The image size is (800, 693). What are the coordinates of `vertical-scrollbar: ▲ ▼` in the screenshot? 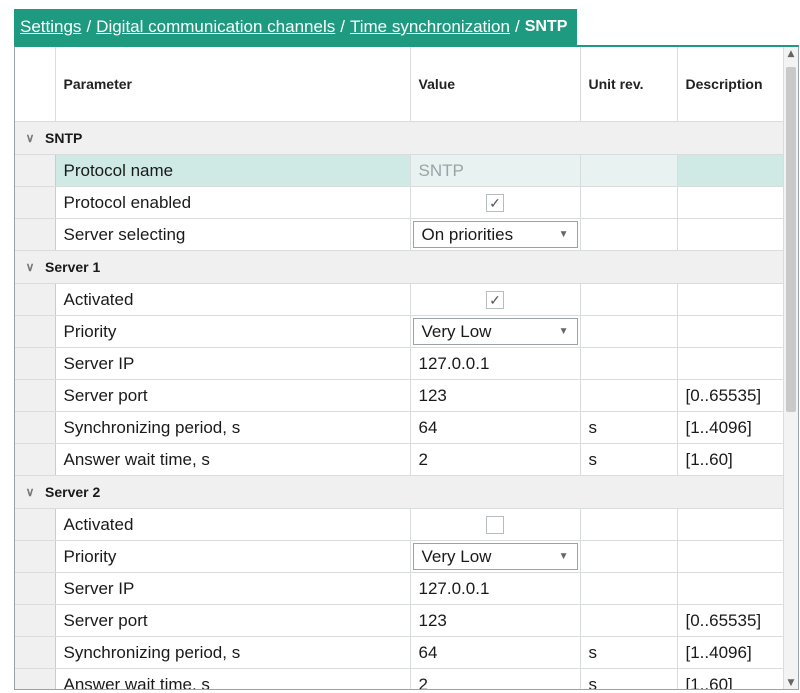 It's located at (790, 368).